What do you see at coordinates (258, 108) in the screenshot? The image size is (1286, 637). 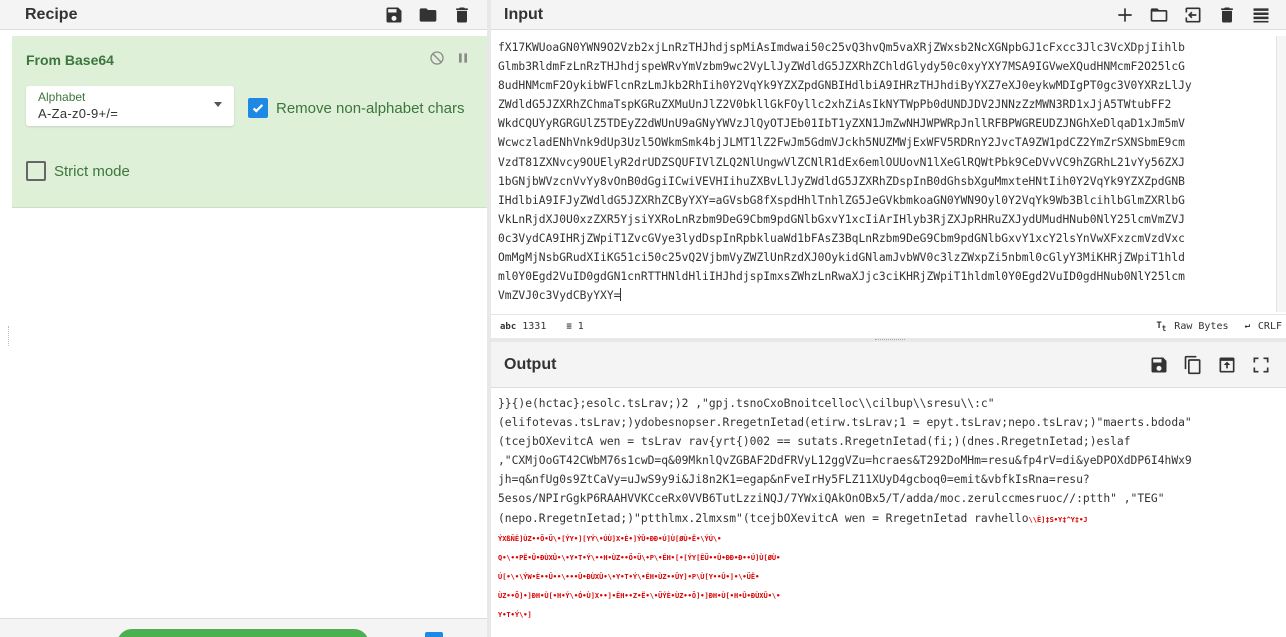 I see `remove-non-alphabet-checkbox` at bounding box center [258, 108].